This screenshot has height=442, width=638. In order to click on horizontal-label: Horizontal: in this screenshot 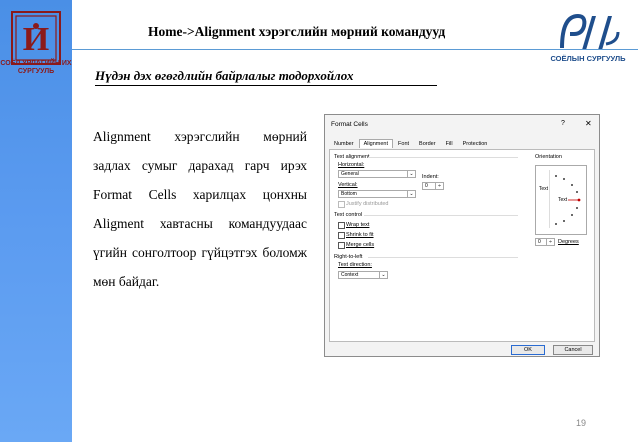, I will do `click(351, 165)`.